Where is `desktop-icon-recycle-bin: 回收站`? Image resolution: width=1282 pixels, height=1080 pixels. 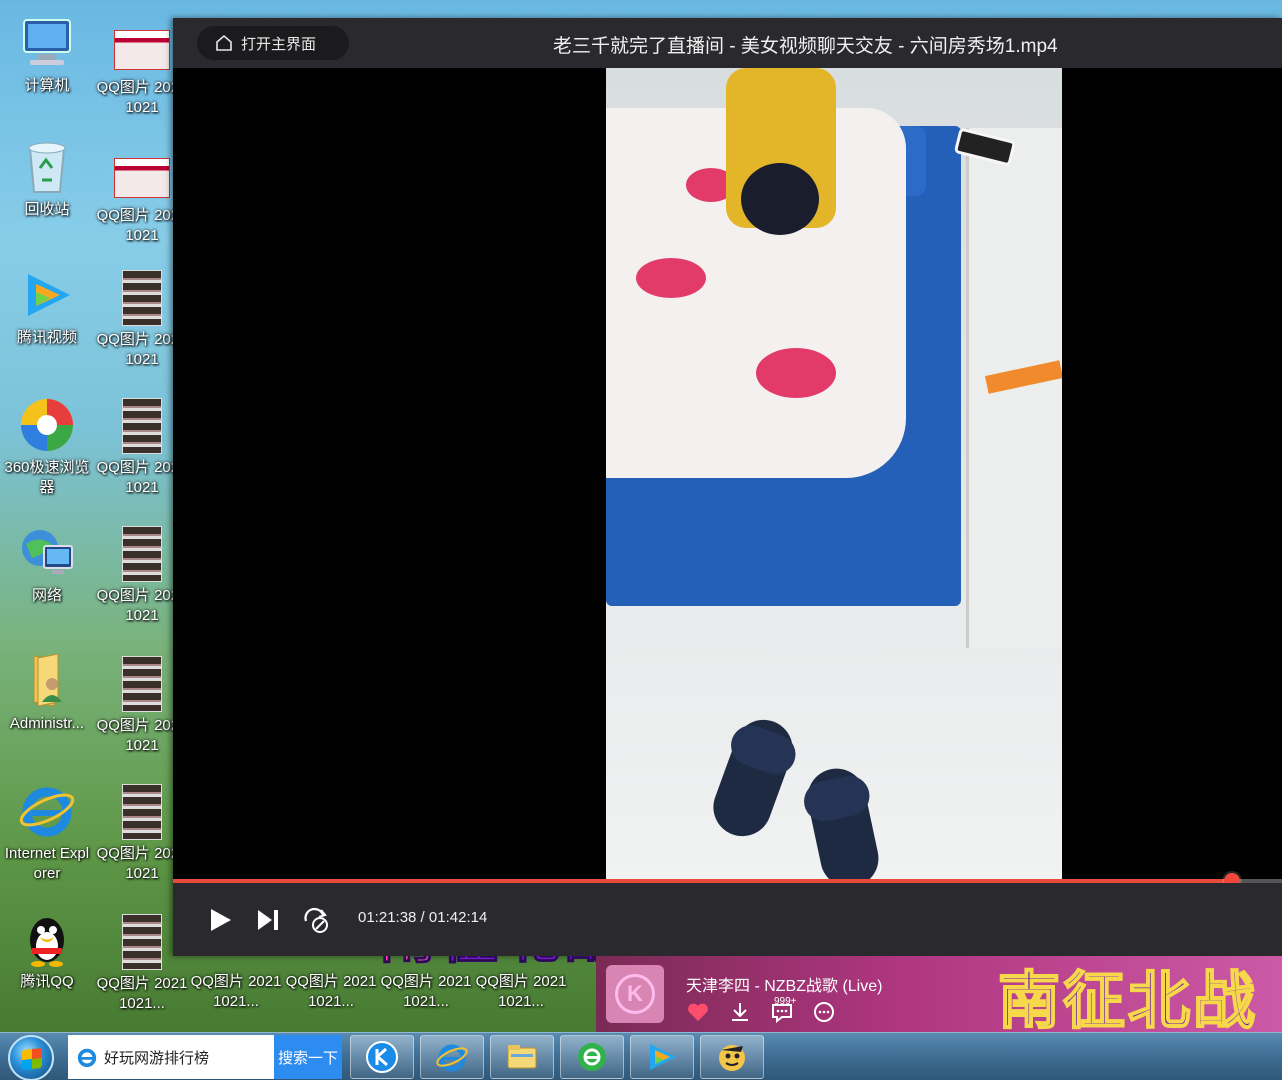
desktop-icon-recycle-bin: 回收站 is located at coordinates (47, 179).